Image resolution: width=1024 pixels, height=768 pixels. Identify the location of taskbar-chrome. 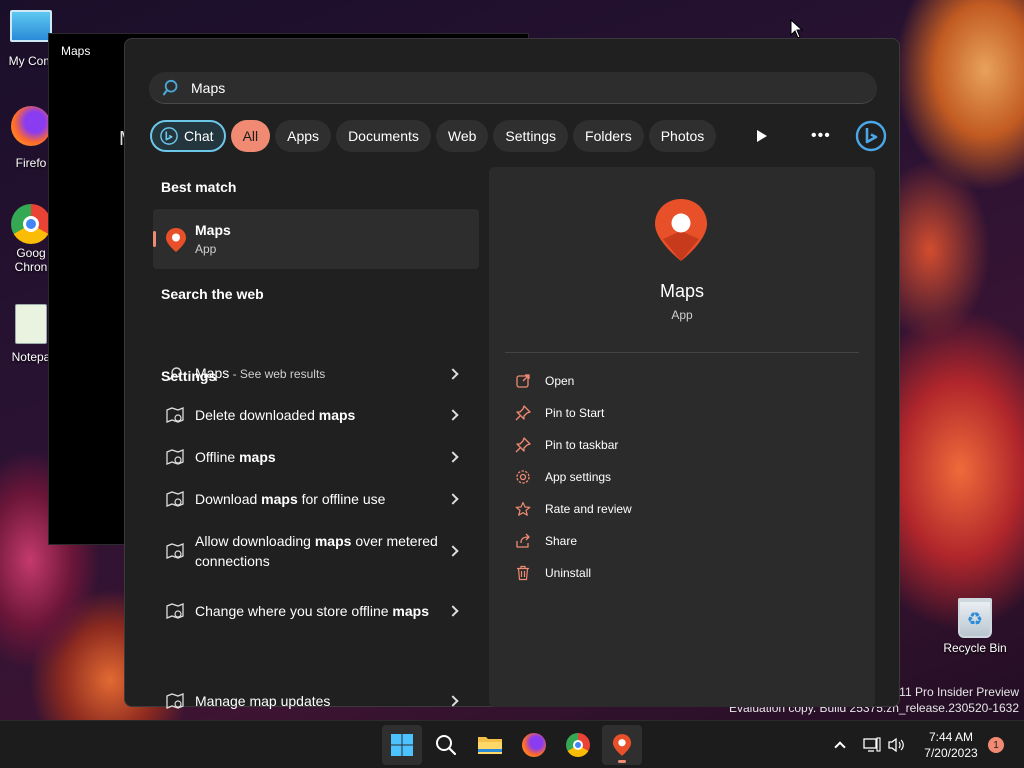
(578, 745).